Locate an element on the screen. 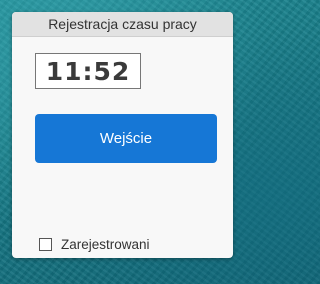 Image resolution: width=320 pixels, height=284 pixels. registered-checkbox-row: Zarejestrowani is located at coordinates (94, 244).